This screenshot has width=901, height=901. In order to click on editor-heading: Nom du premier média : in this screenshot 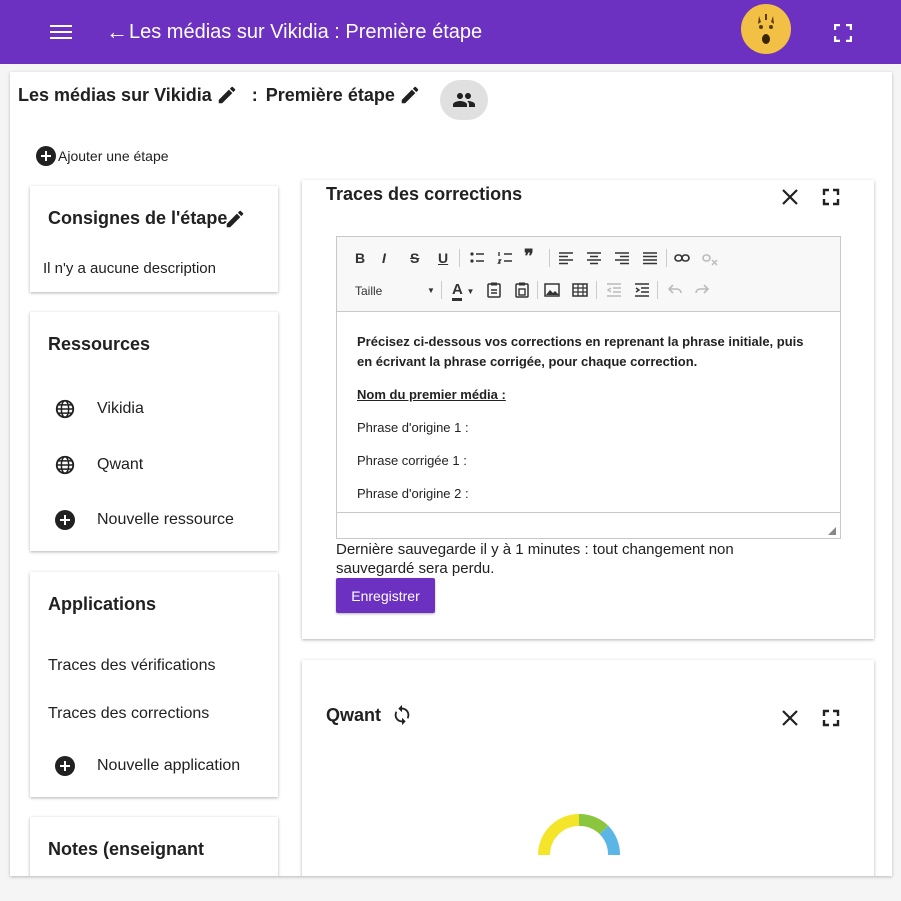, I will do `click(431, 394)`.